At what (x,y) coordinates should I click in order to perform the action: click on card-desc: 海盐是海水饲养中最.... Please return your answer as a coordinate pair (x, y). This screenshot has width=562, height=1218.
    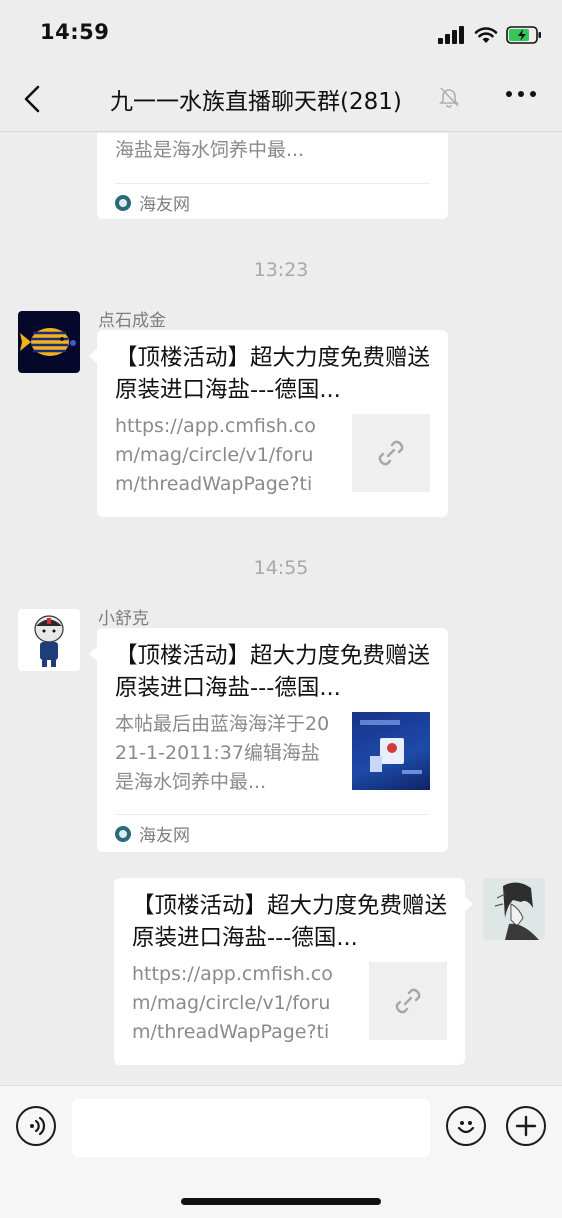
    Looking at the image, I should click on (210, 150).